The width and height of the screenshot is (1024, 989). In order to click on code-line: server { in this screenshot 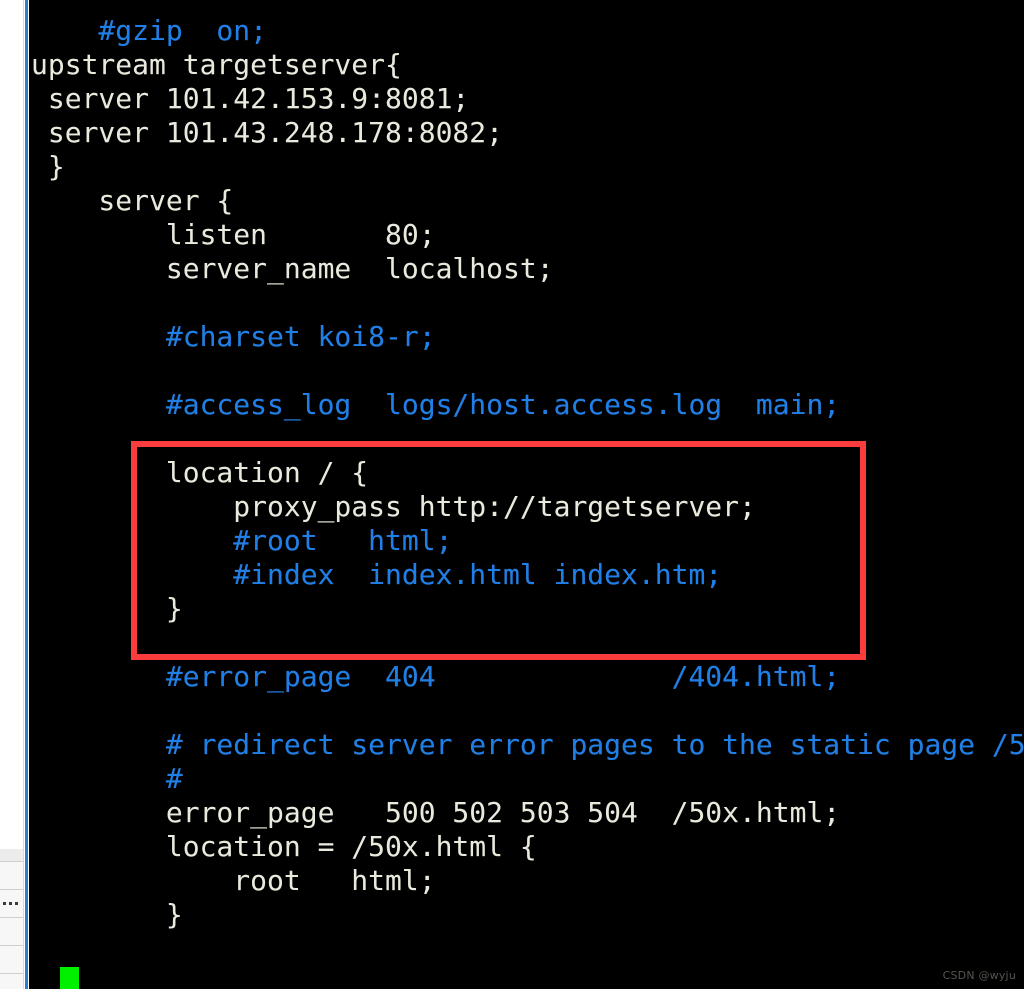, I will do `click(132, 200)`.